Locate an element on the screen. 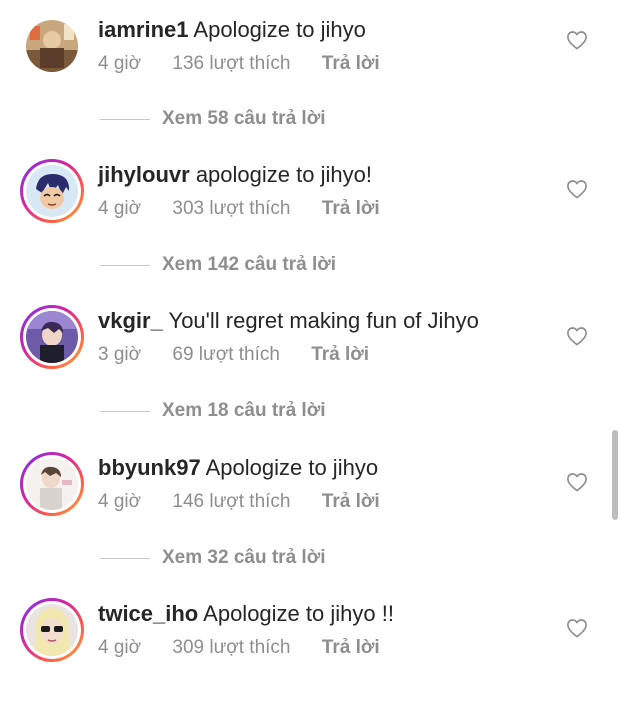 Image resolution: width=620 pixels, height=708 pixels. comment-likes: 309 lượt thích is located at coordinates (231, 647).